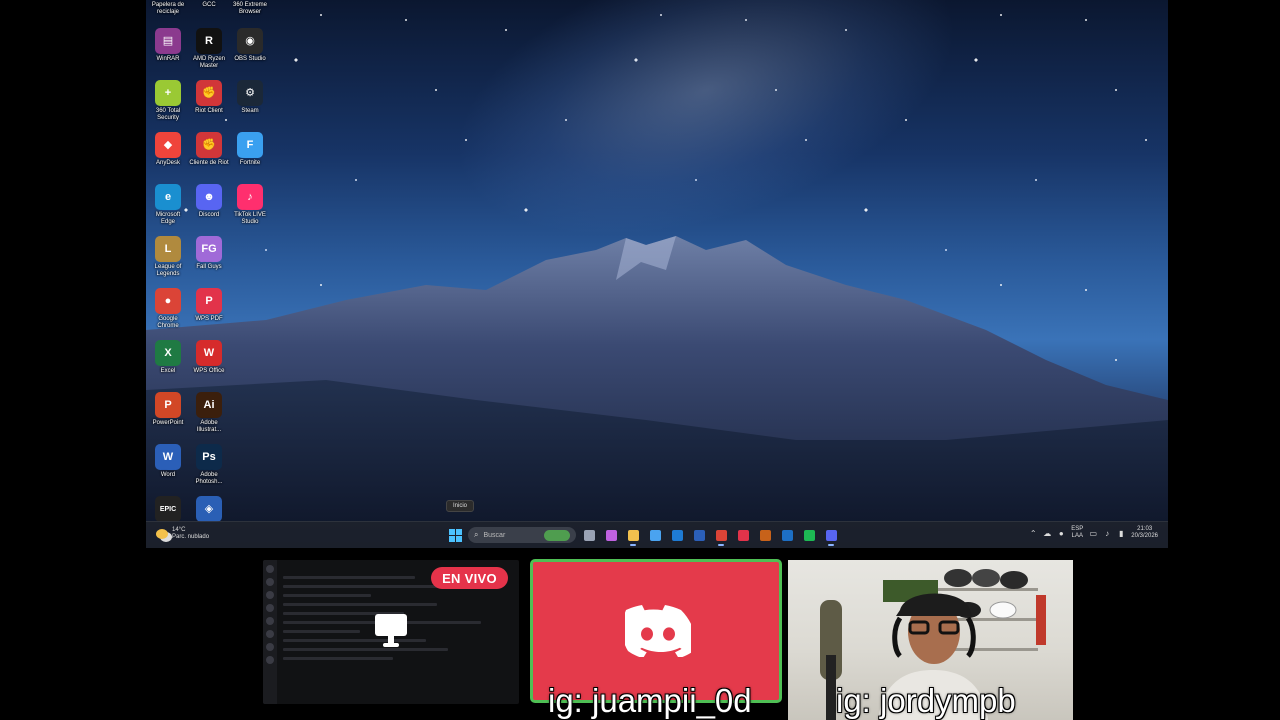  What do you see at coordinates (250, 41) in the screenshot?
I see `obs-icon: ◉` at bounding box center [250, 41].